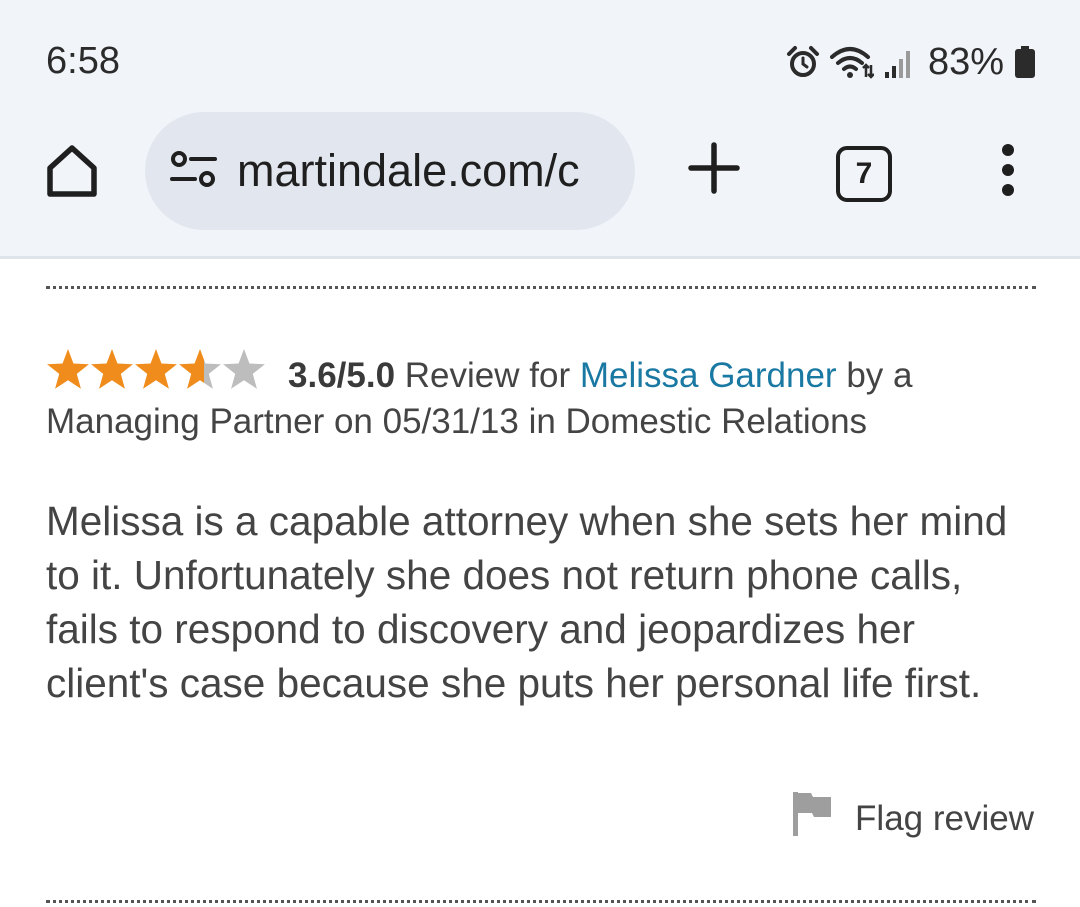 The height and width of the screenshot is (907, 1080). I want to click on plus-icon, so click(714, 170).